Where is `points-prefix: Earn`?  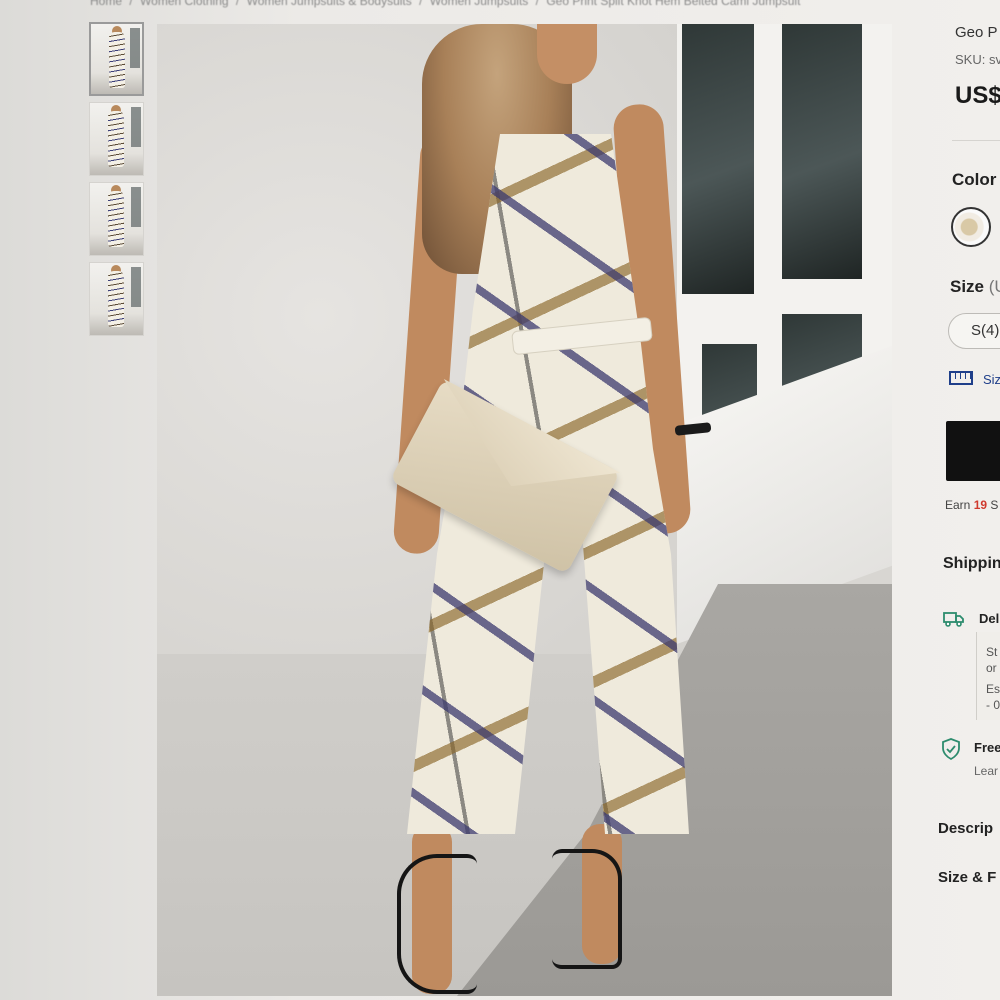
points-prefix: Earn is located at coordinates (959, 505).